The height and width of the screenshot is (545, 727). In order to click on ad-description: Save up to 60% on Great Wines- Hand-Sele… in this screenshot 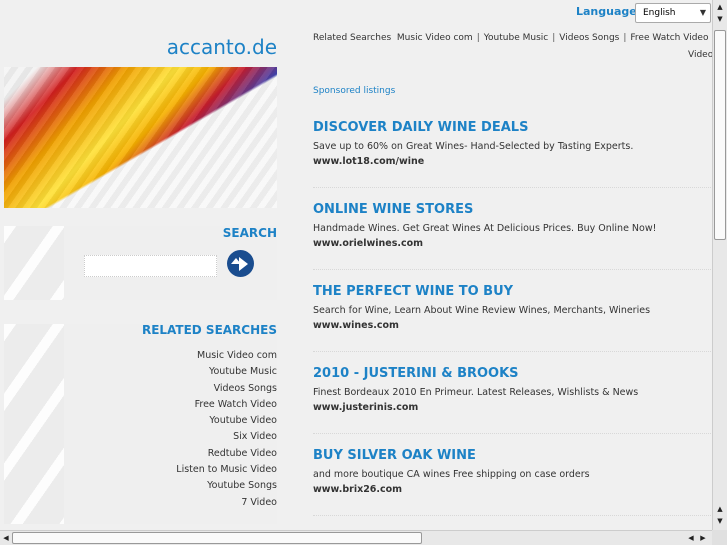, I will do `click(473, 146)`.